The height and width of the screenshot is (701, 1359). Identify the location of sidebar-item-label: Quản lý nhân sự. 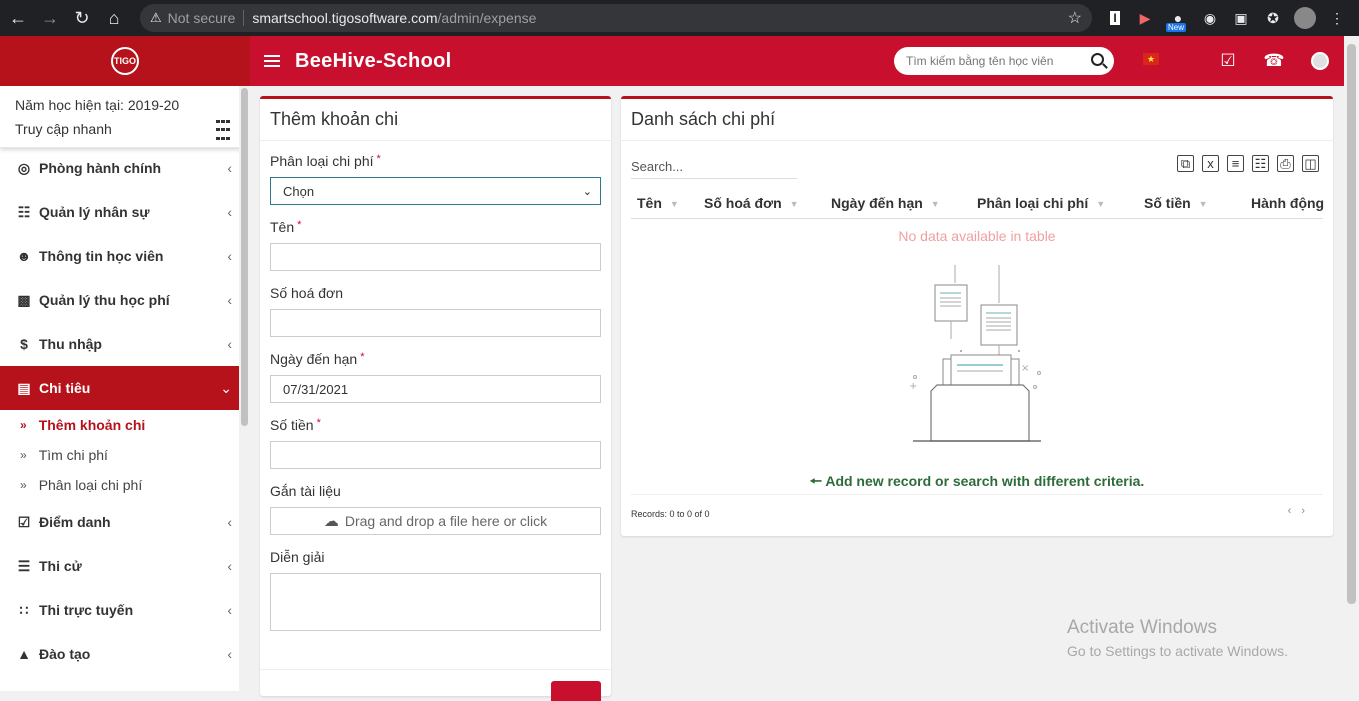
(94, 212).